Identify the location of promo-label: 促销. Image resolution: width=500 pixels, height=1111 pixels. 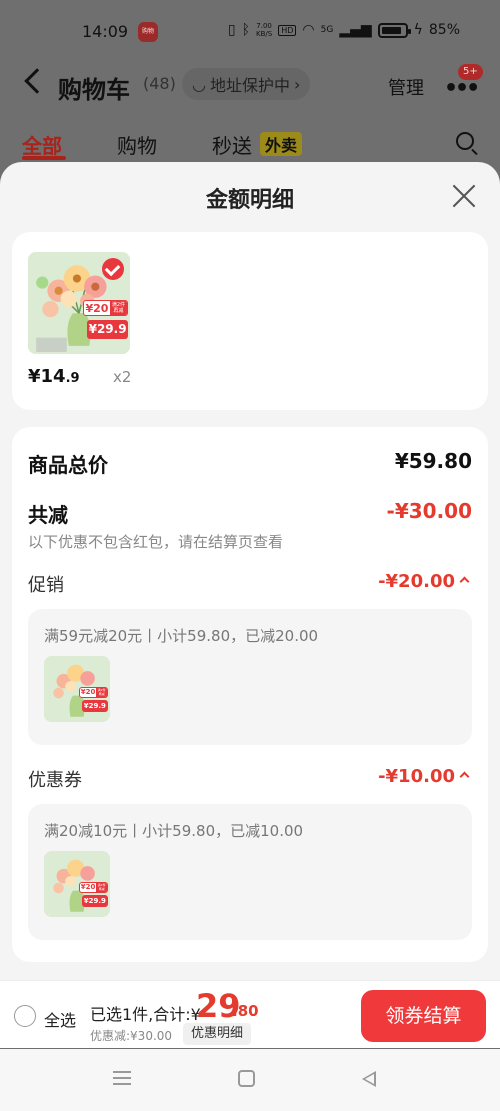
(46, 585).